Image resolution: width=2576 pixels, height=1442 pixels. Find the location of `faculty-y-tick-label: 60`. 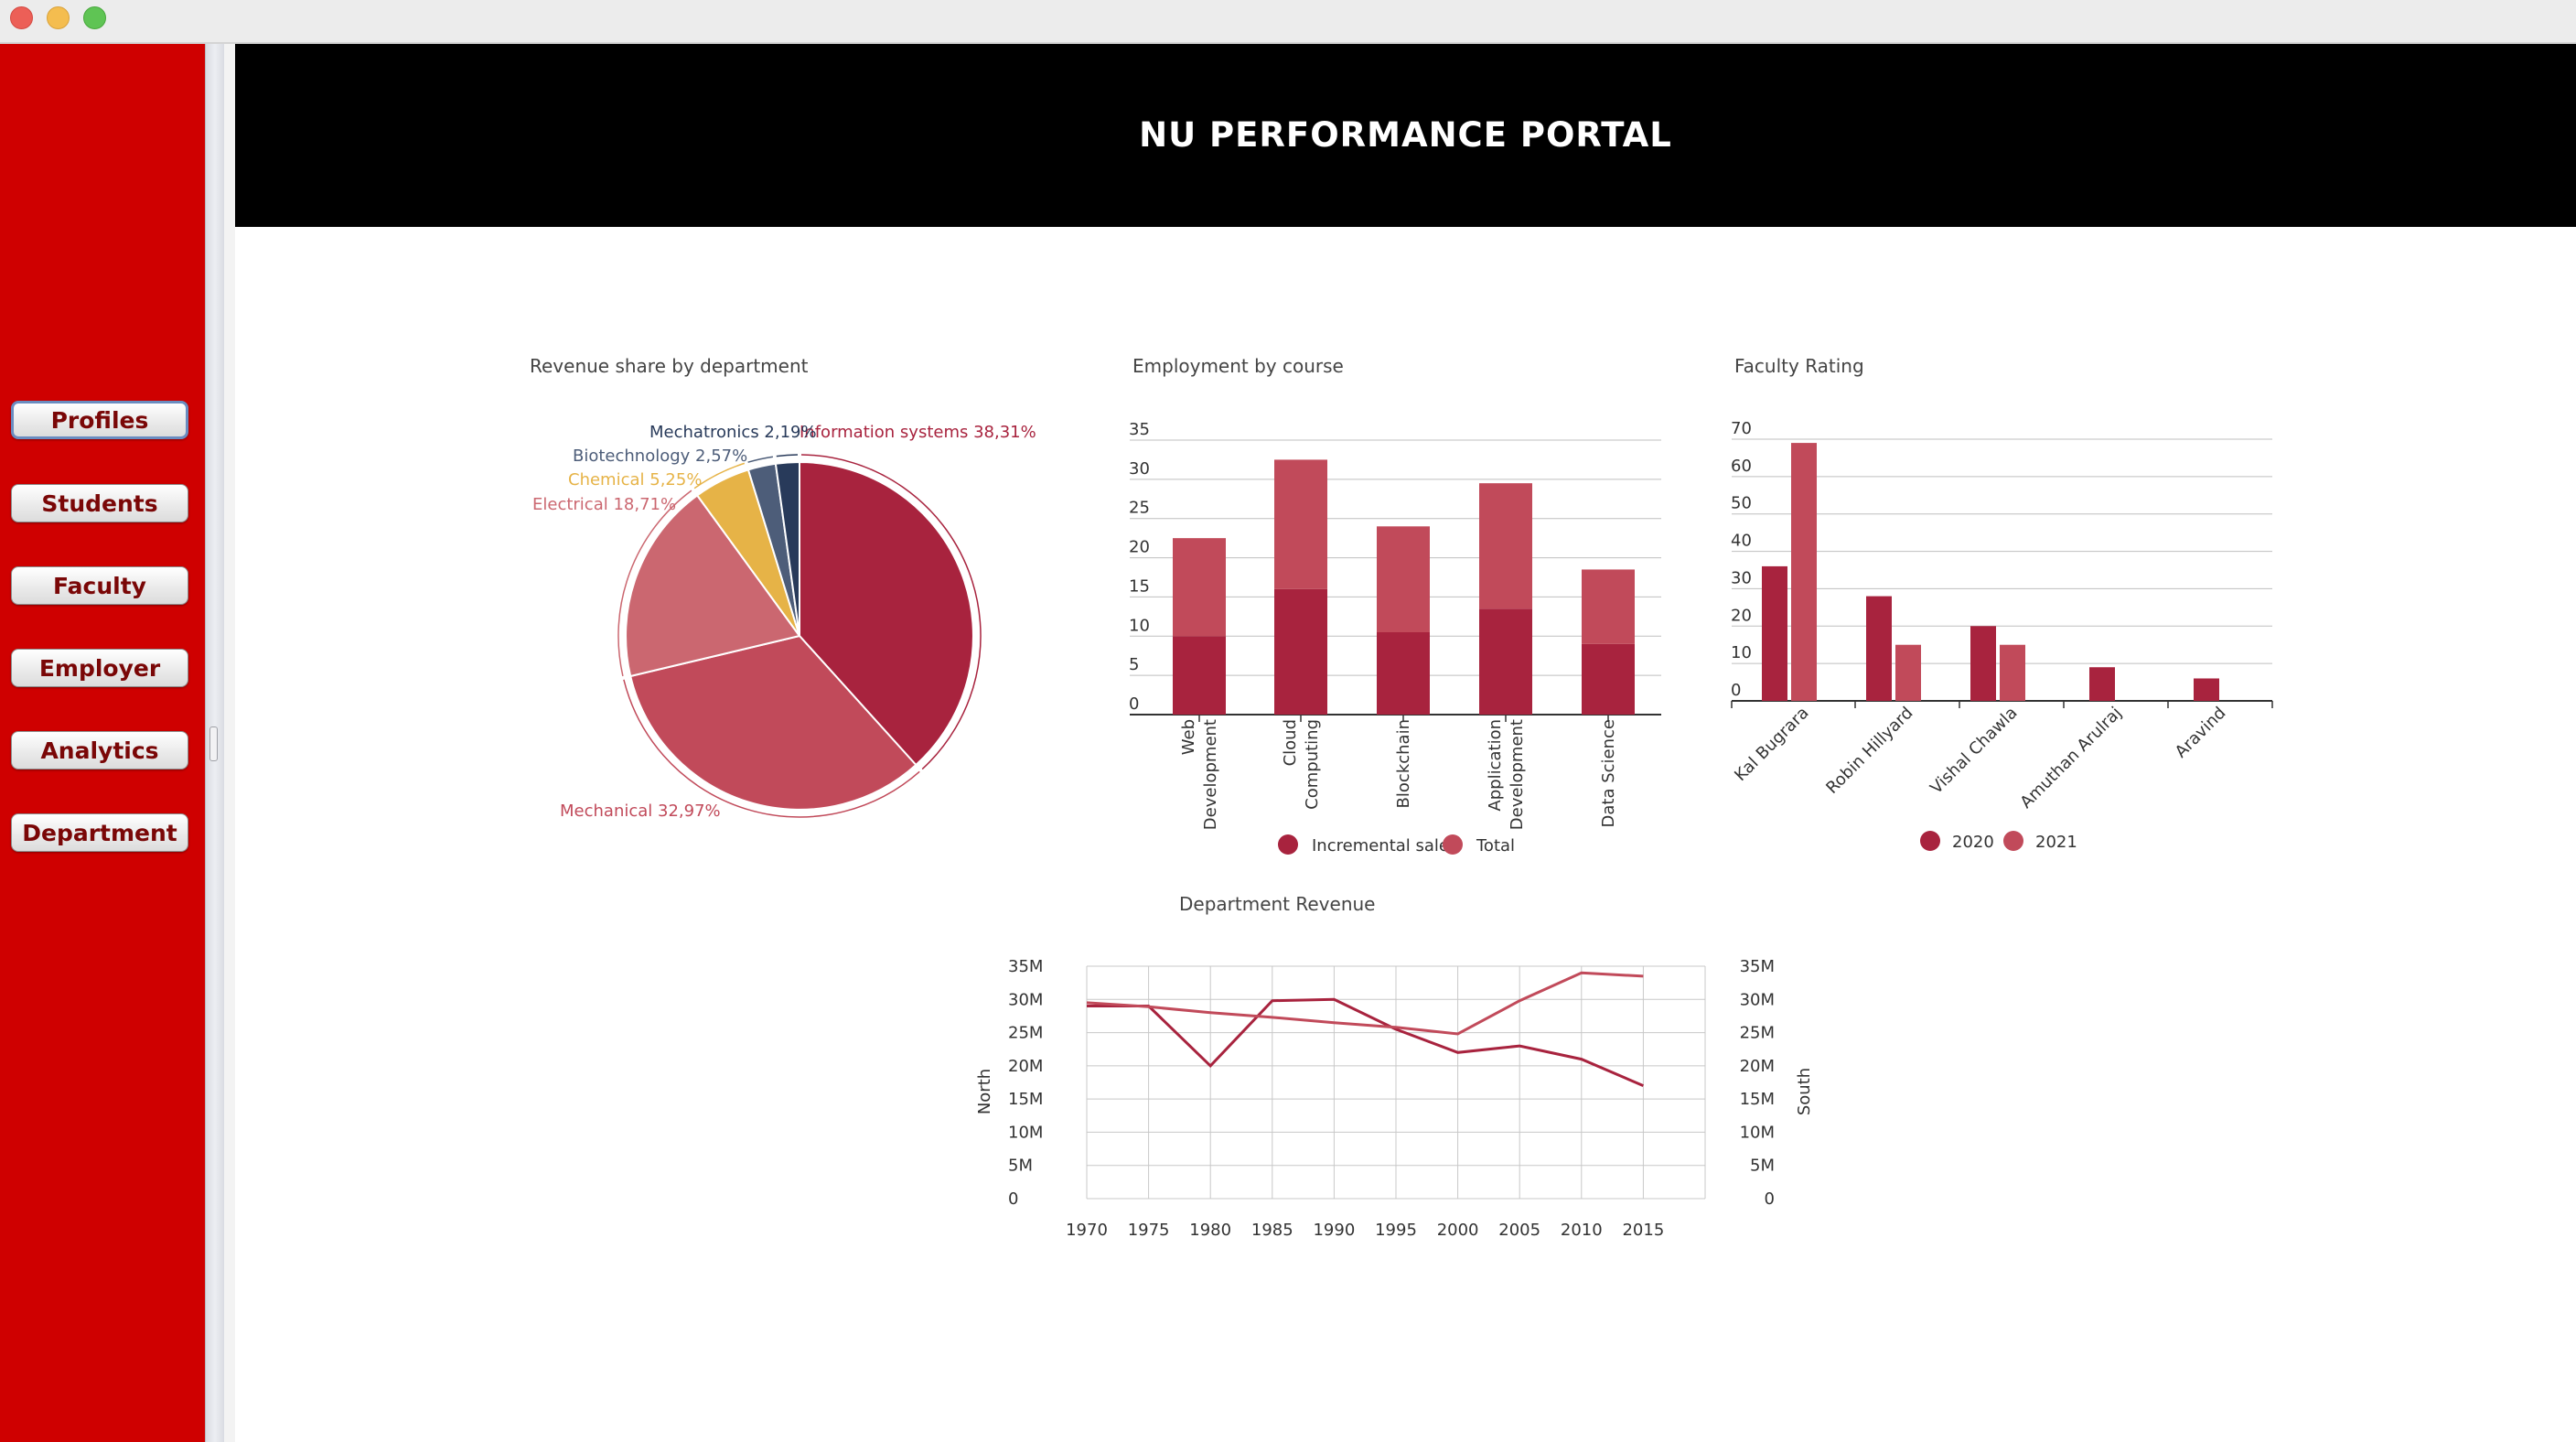

faculty-y-tick-label: 60 is located at coordinates (1741, 466).